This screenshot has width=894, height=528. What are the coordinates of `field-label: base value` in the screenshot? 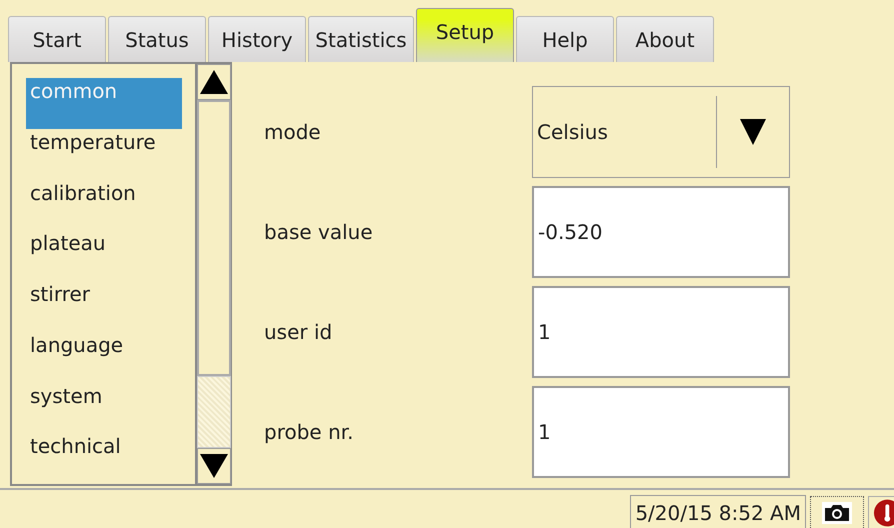 It's located at (319, 232).